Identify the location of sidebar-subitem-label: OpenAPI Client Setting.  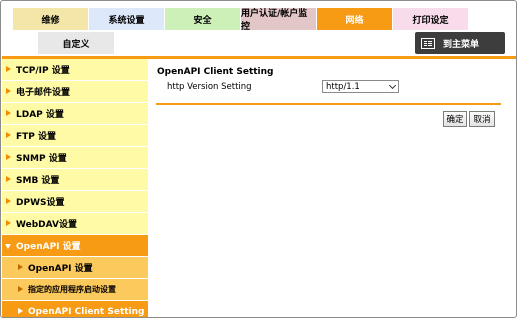
(86, 311).